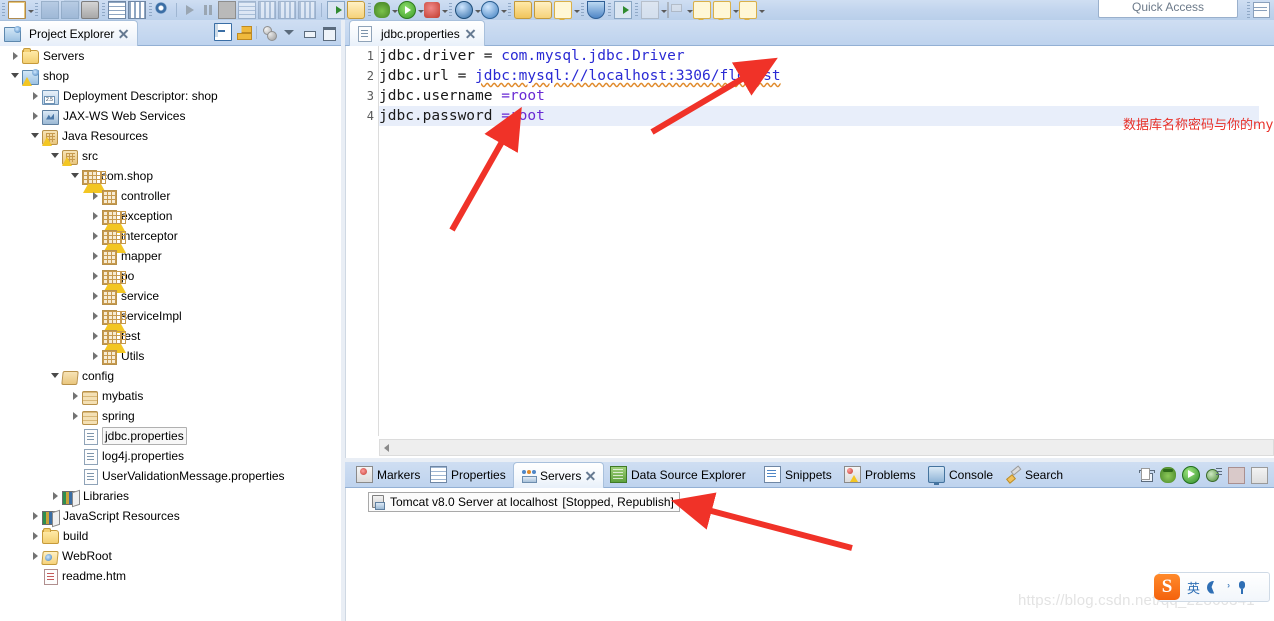 The width and height of the screenshot is (1274, 621). What do you see at coordinates (170, 436) in the screenshot?
I see `tree-item-jdbc-properties: jdbc.properties` at bounding box center [170, 436].